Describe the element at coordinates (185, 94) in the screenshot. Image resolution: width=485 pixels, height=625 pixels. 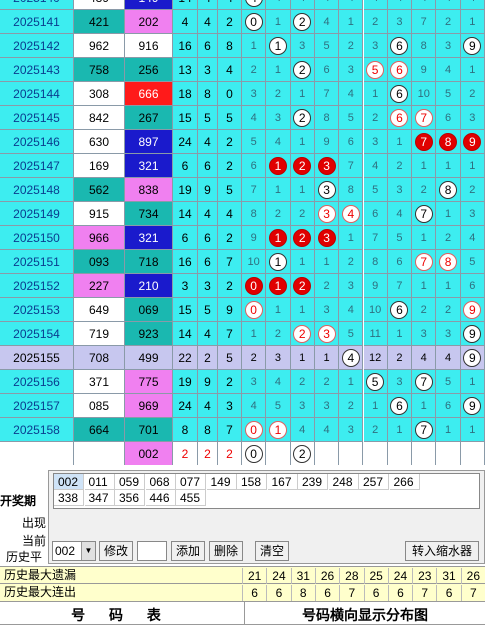
I see `sum-cell: 18` at that location.